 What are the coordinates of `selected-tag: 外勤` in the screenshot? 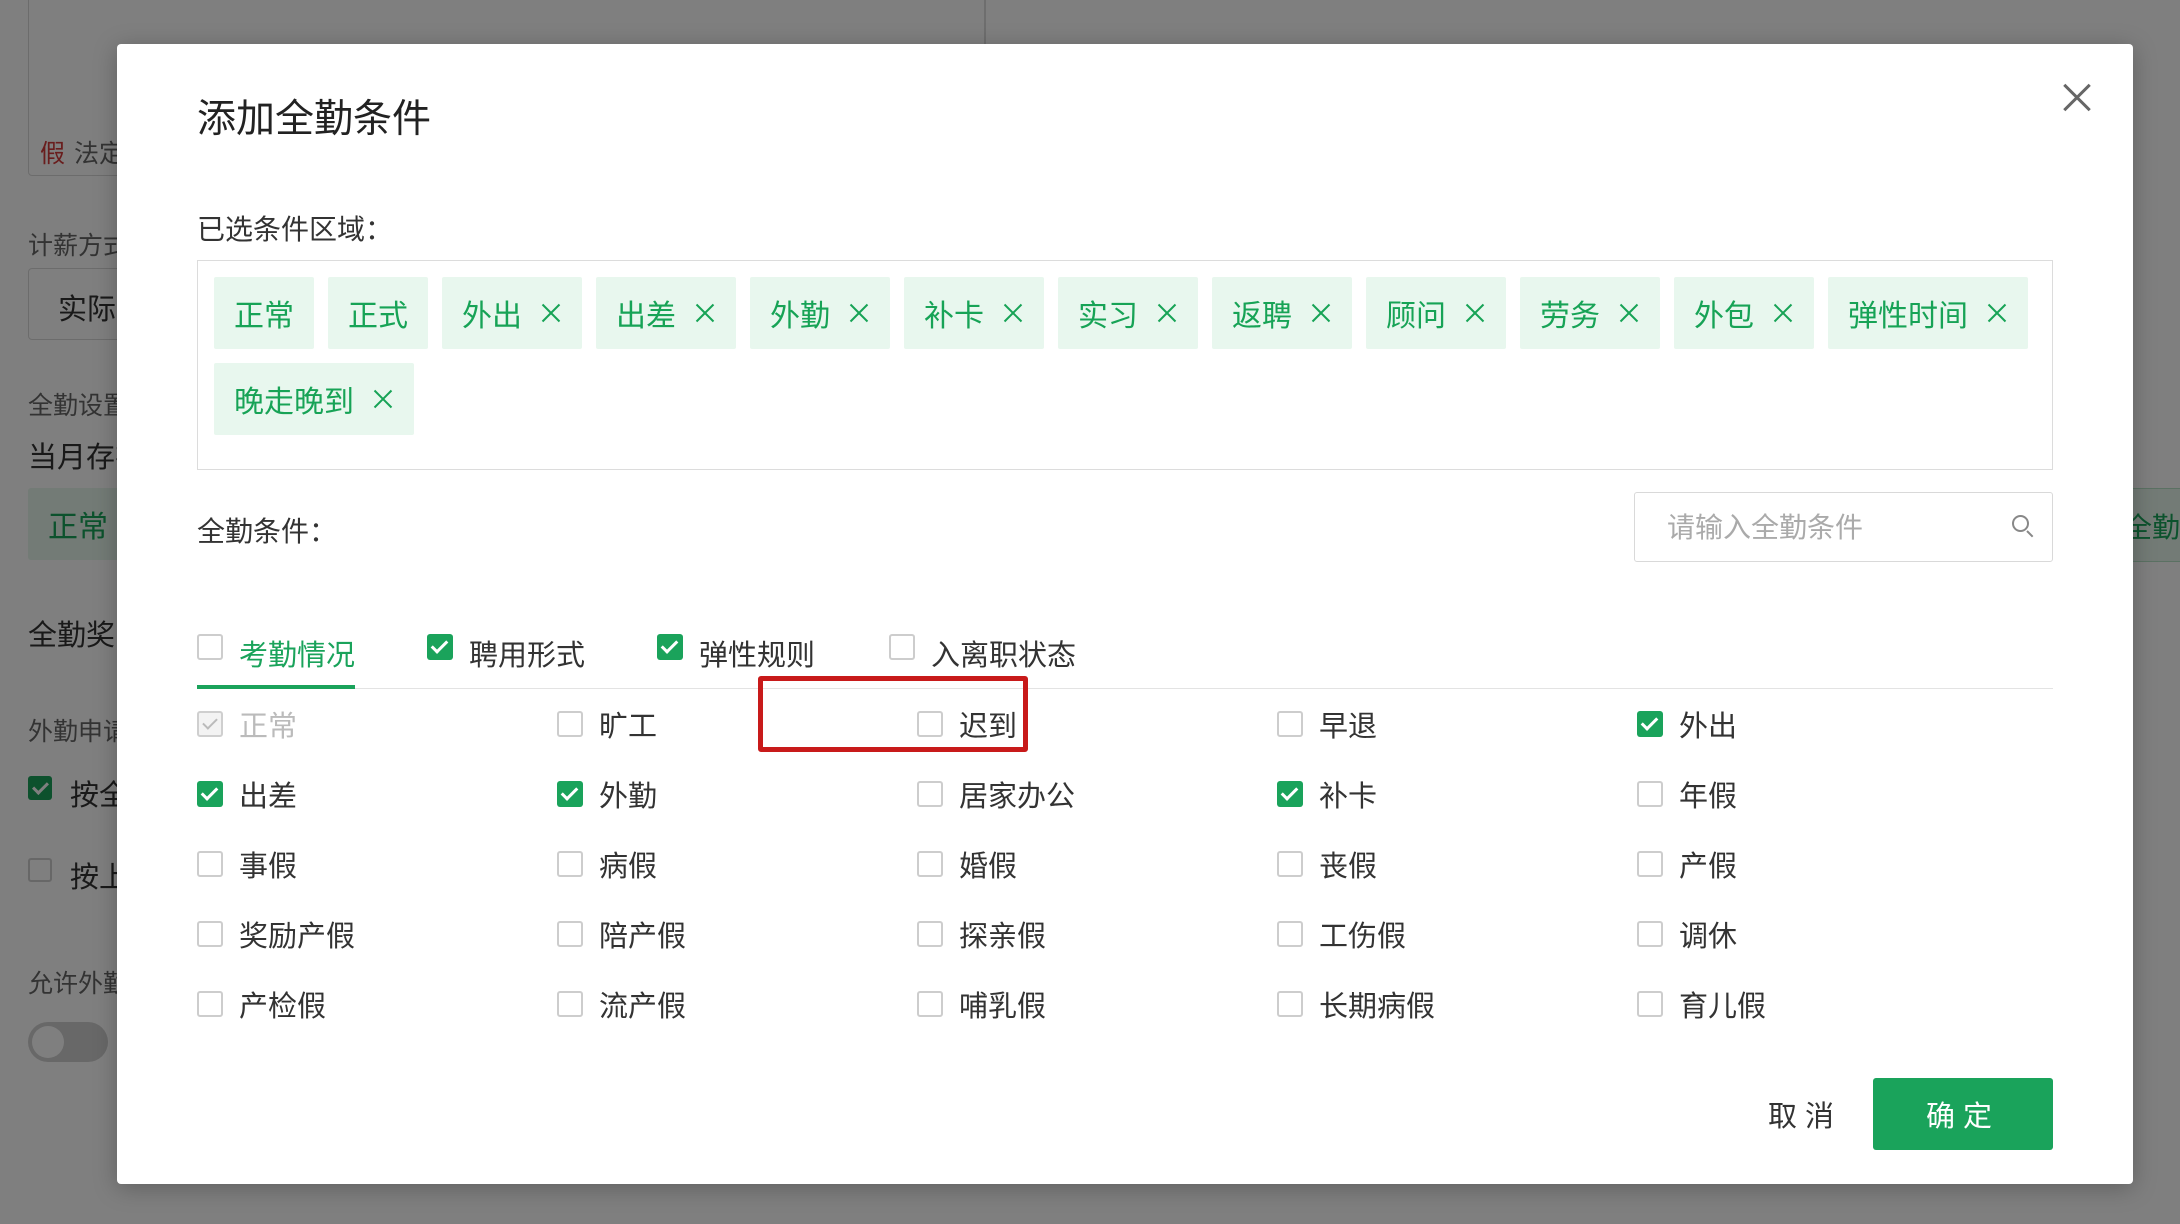 It's located at (820, 313).